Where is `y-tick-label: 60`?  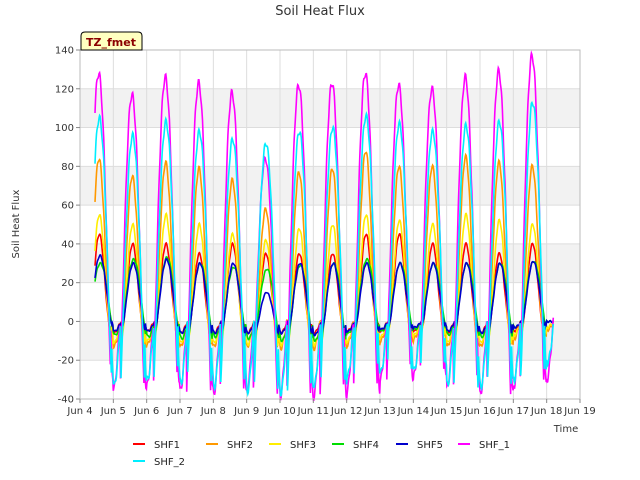
y-tick-label: 60 is located at coordinates (67, 206).